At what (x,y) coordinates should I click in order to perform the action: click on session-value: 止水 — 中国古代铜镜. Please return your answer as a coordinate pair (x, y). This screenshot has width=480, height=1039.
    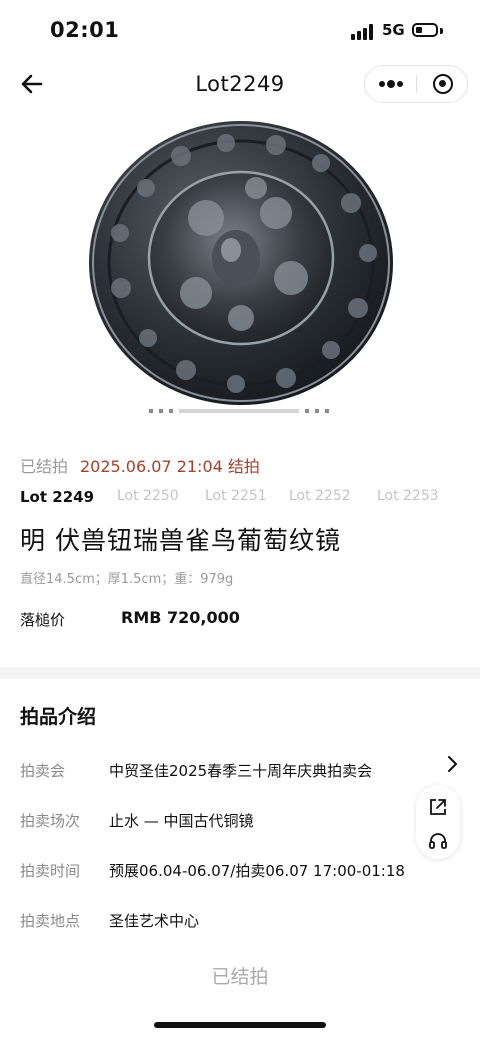
    Looking at the image, I should click on (181, 821).